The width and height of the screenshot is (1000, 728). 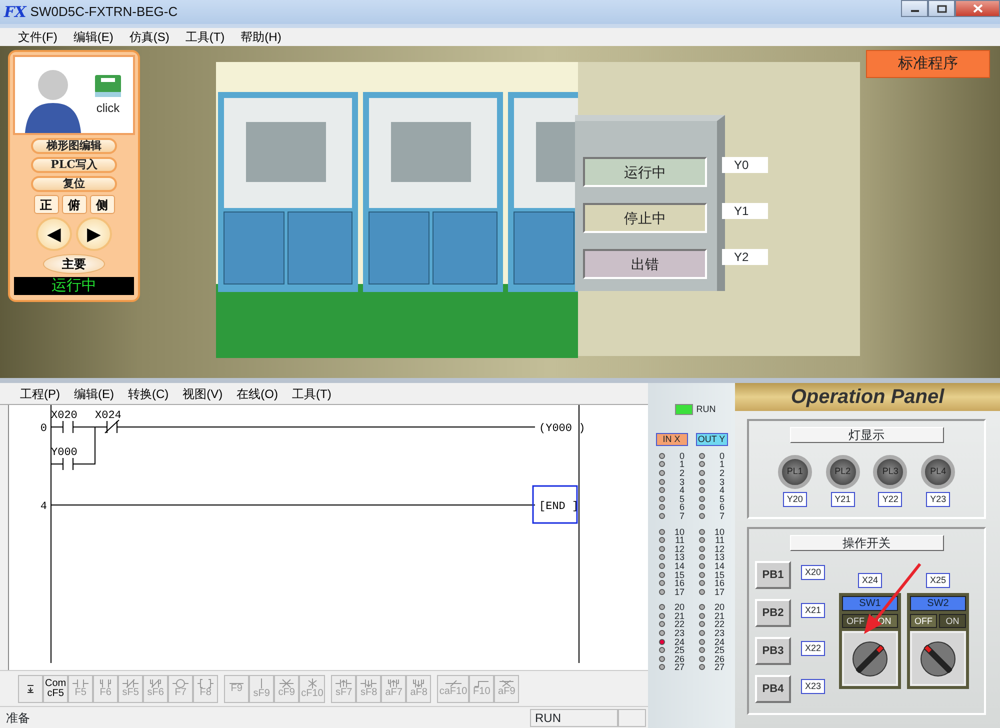 What do you see at coordinates (813, 686) in the screenshot?
I see `address-label: X23` at bounding box center [813, 686].